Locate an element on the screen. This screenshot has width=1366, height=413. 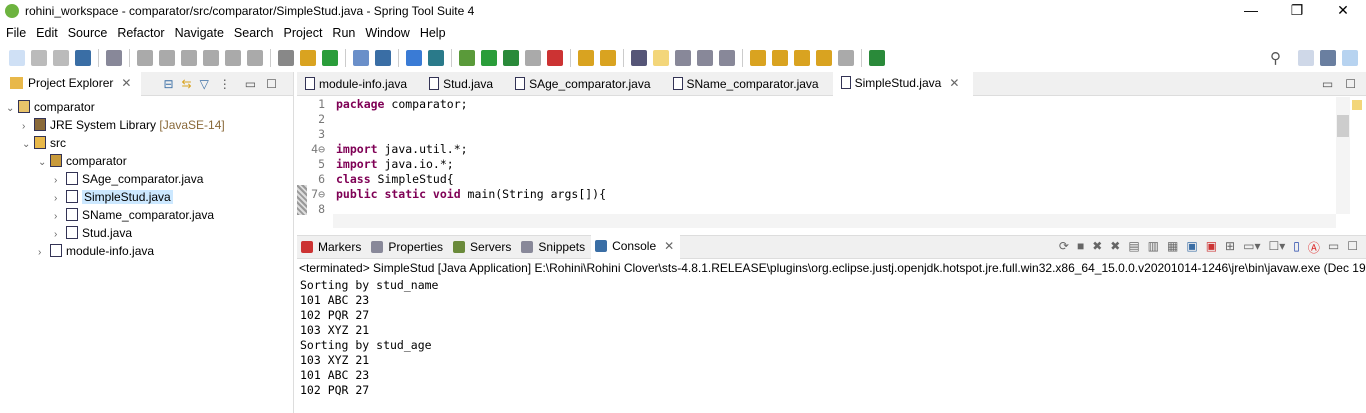
collapse-all-icon: ⊟ is located at coordinates (168, 84).